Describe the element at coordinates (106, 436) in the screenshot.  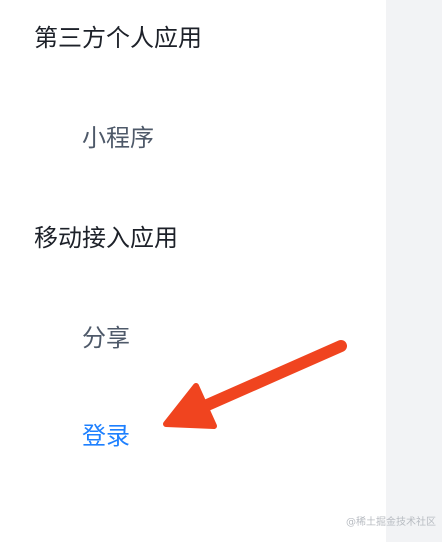
I see `menu-item-login: 登录` at that location.